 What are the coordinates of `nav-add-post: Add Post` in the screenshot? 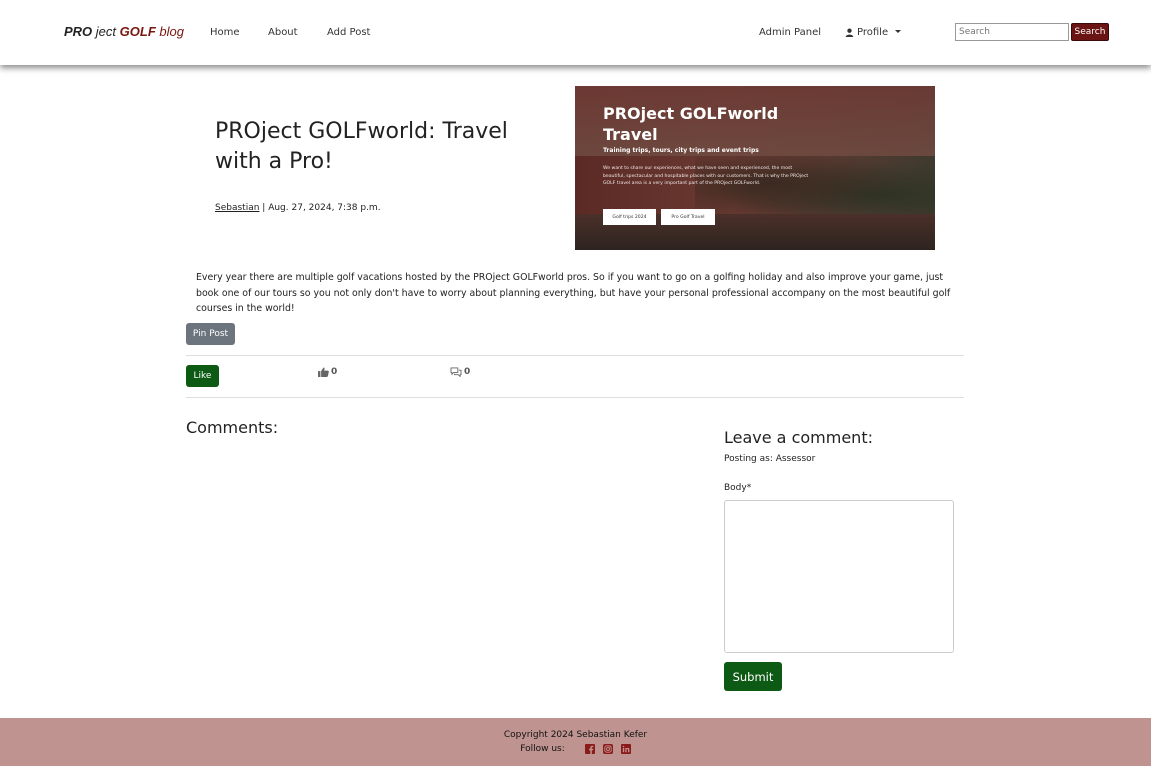 It's located at (348, 32).